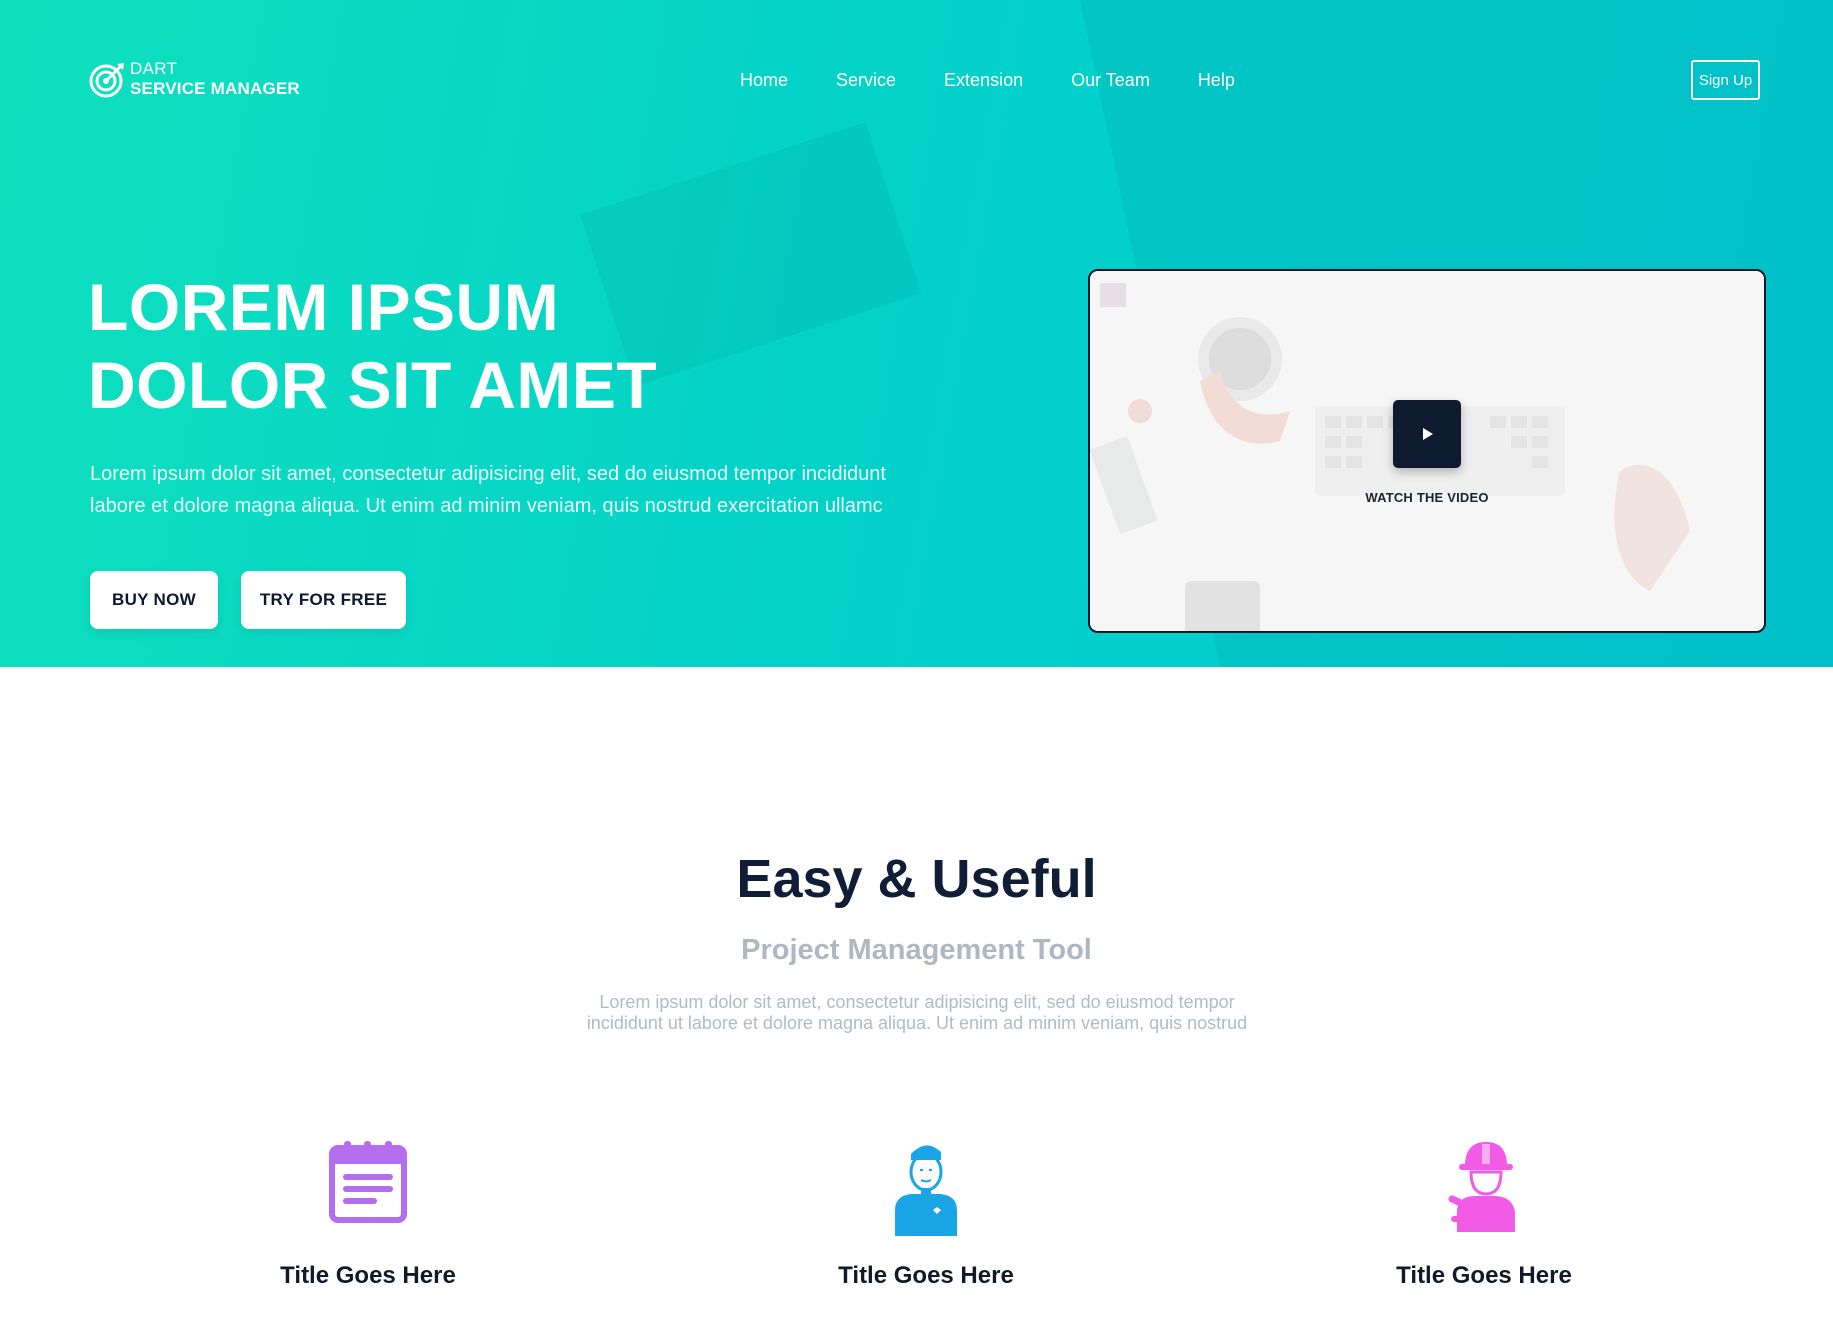 The image size is (1833, 1317). Describe the element at coordinates (368, 1182) in the screenshot. I see `calendar-icon` at that location.